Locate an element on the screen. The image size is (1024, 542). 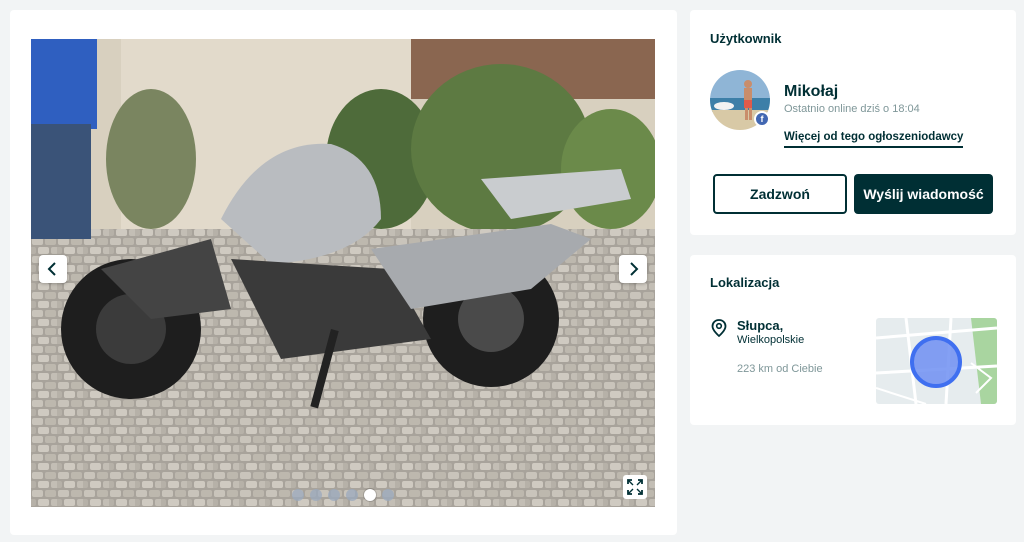
location-map is located at coordinates (936, 361).